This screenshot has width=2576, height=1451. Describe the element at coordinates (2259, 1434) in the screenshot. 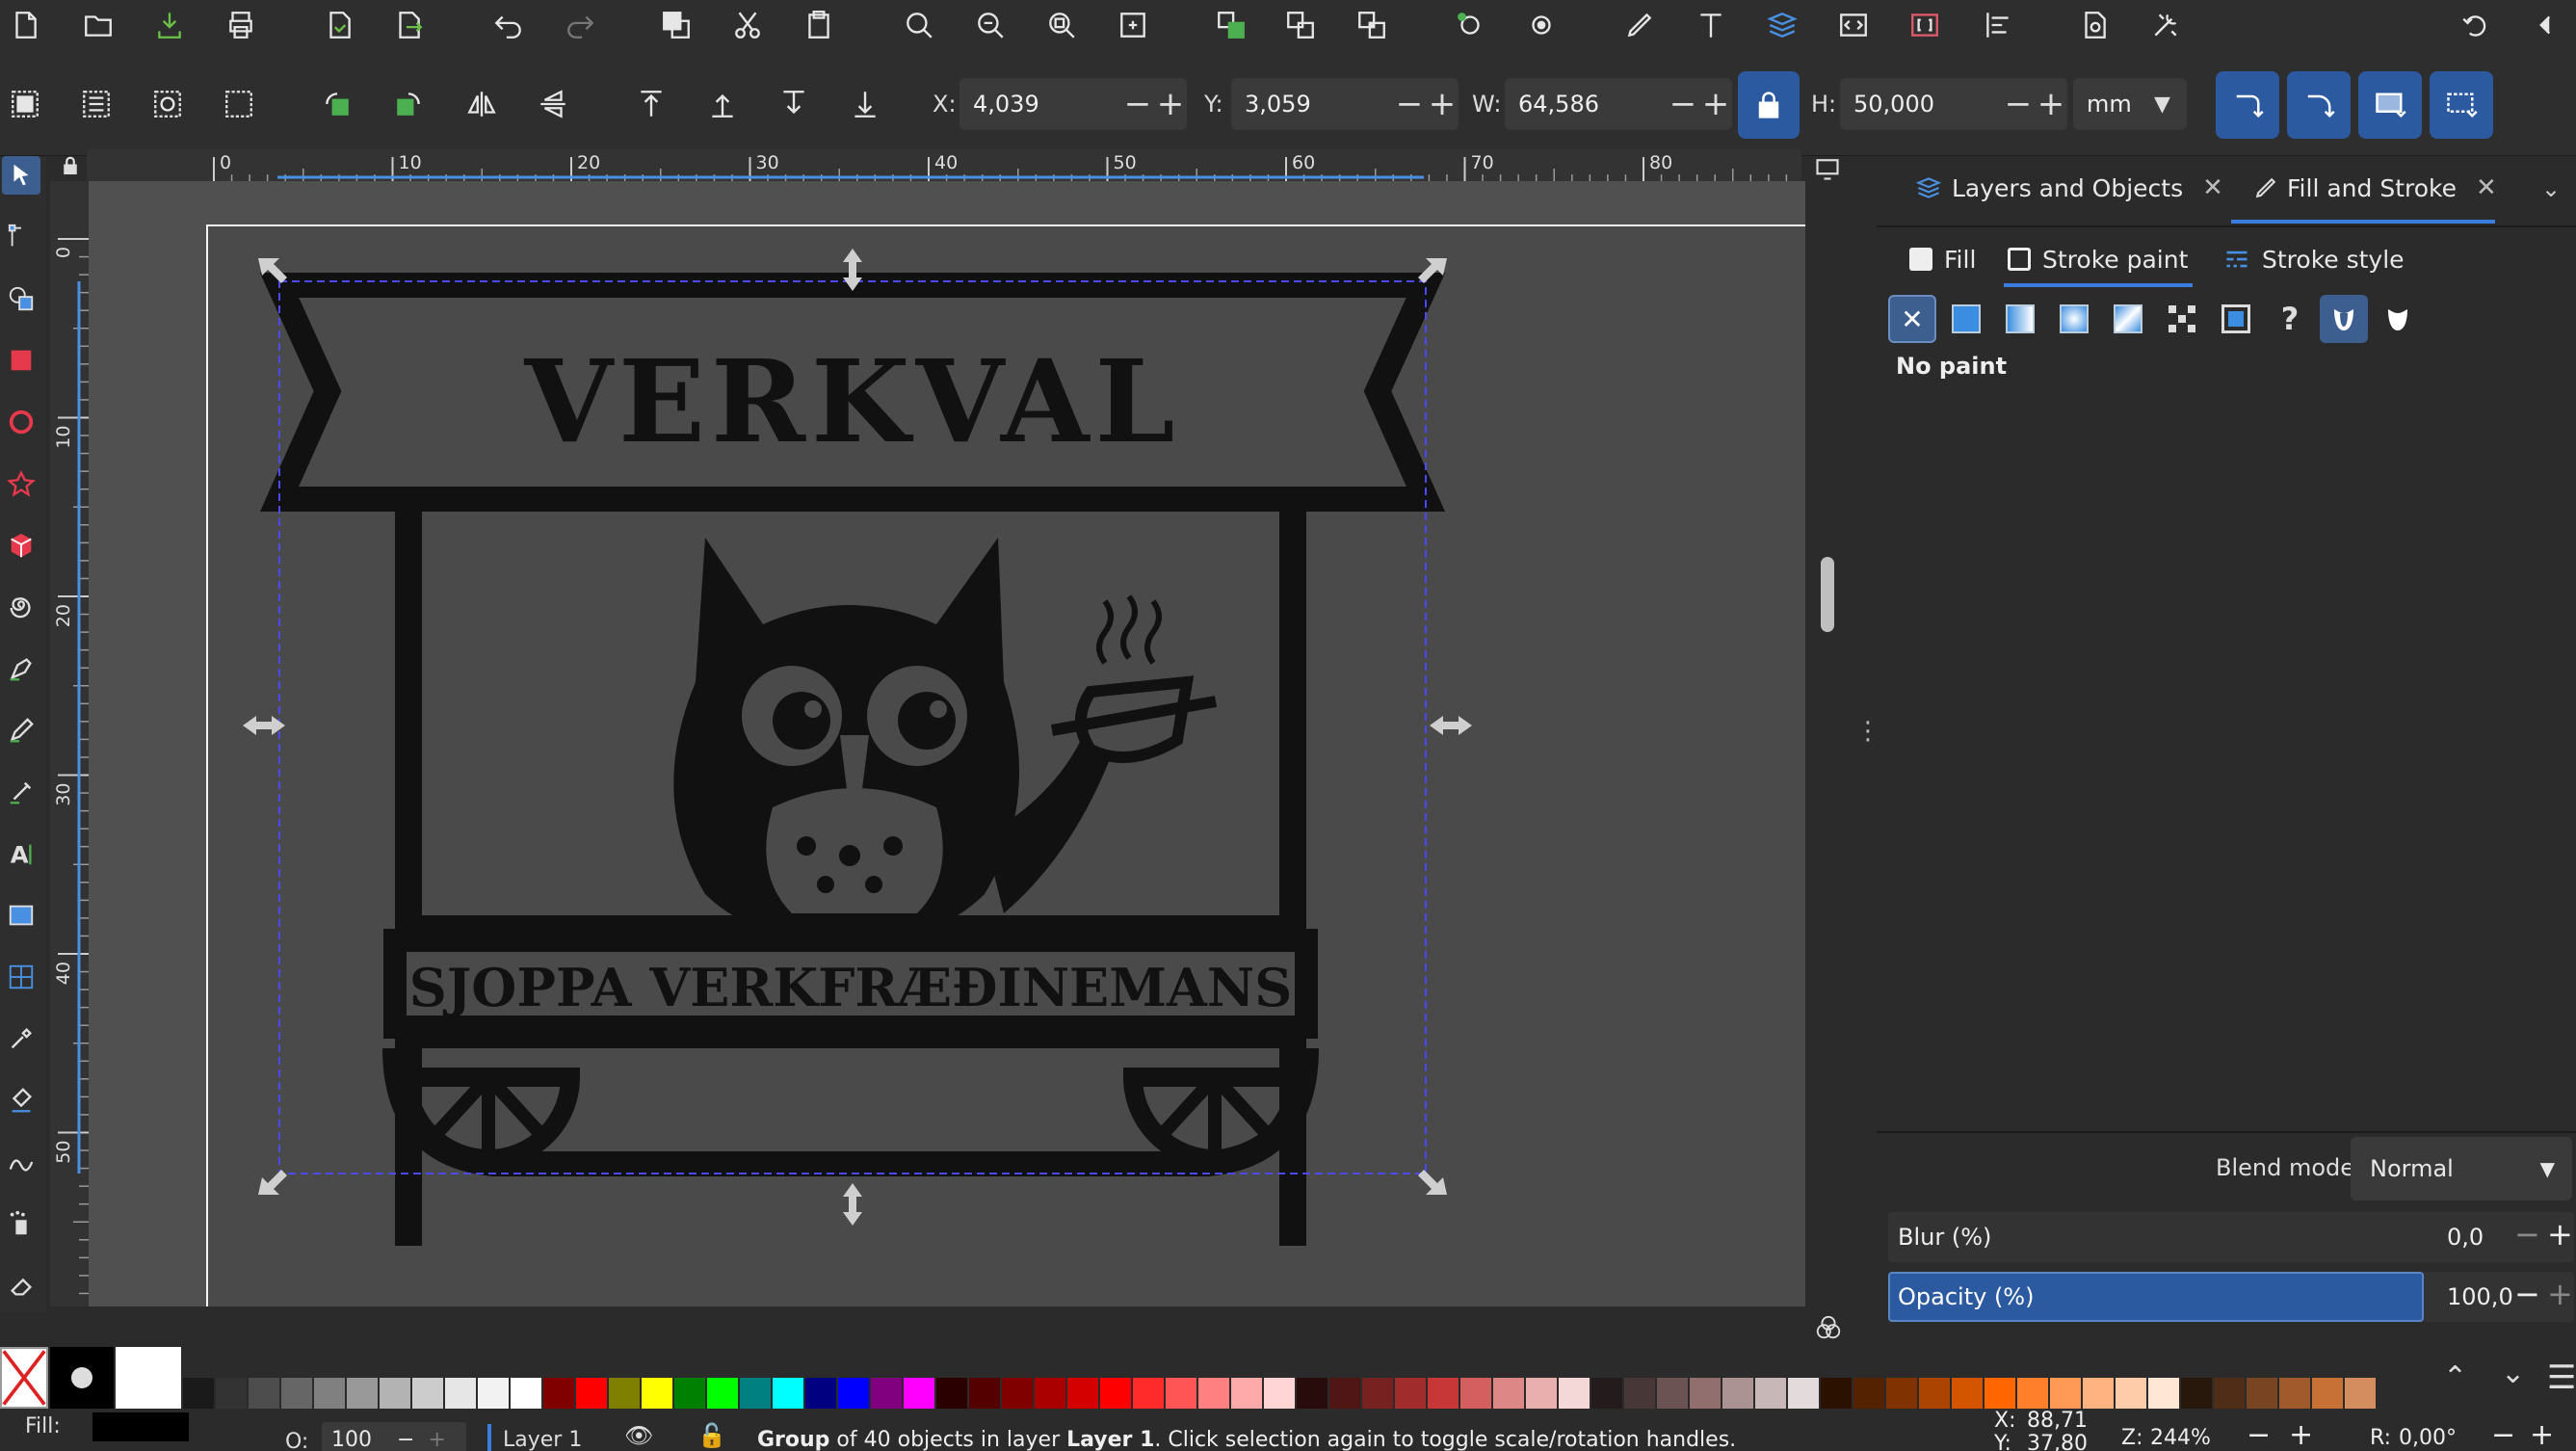

I see `zoom-out-button: −` at that location.